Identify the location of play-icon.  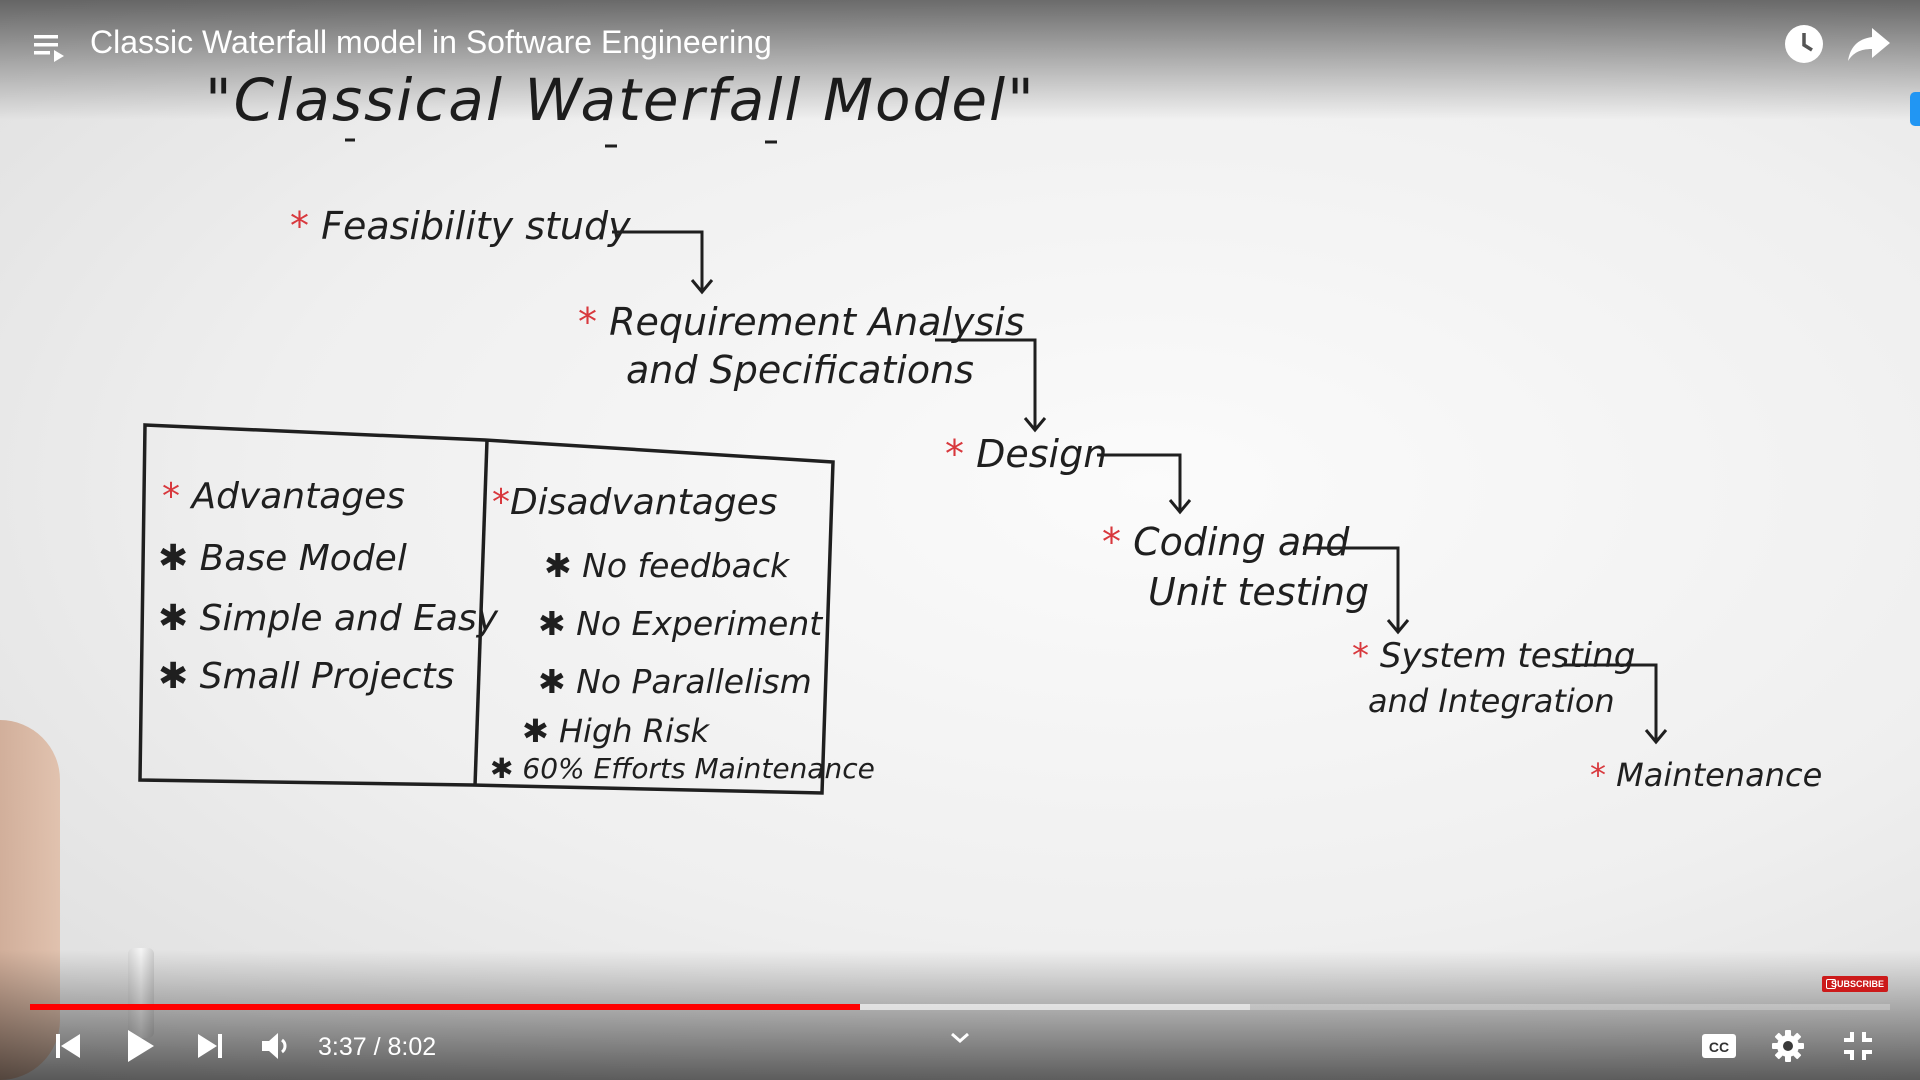
(141, 1046).